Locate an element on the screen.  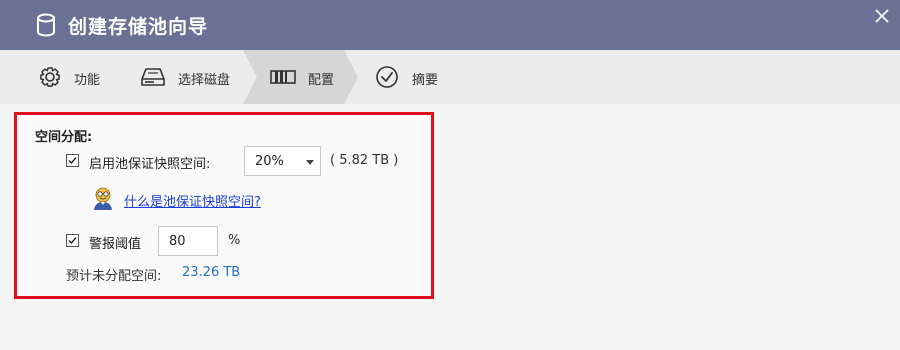
gear-icon is located at coordinates (50, 77).